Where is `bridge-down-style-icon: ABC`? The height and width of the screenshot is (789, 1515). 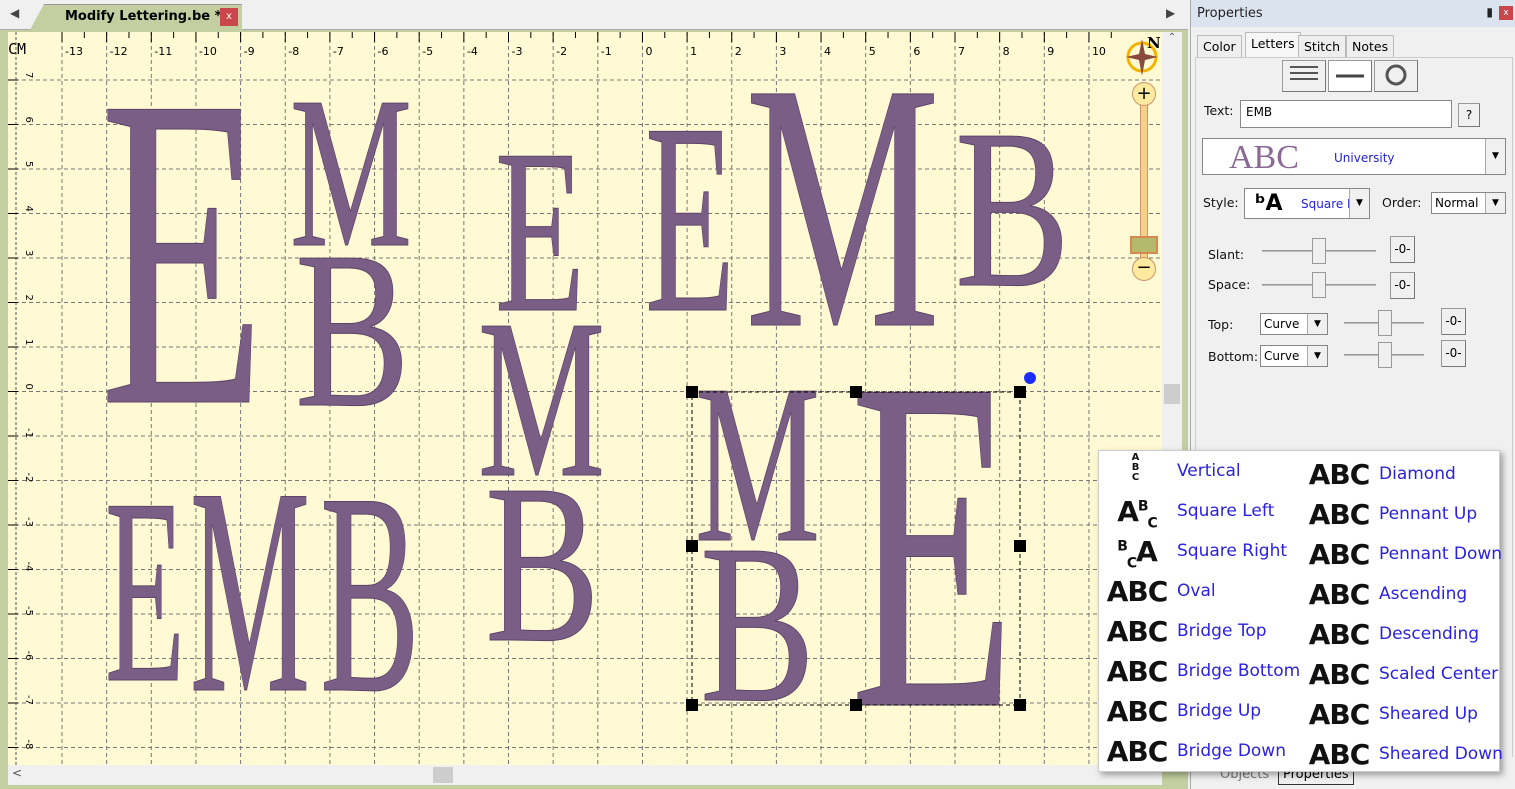
bridge-down-style-icon: ABC is located at coordinates (1137, 751).